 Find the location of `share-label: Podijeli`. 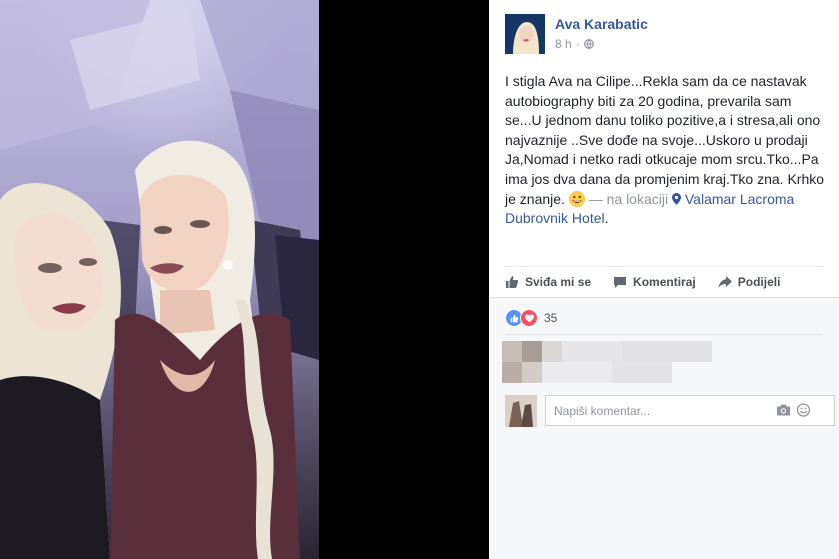

share-label: Podijeli is located at coordinates (759, 282).